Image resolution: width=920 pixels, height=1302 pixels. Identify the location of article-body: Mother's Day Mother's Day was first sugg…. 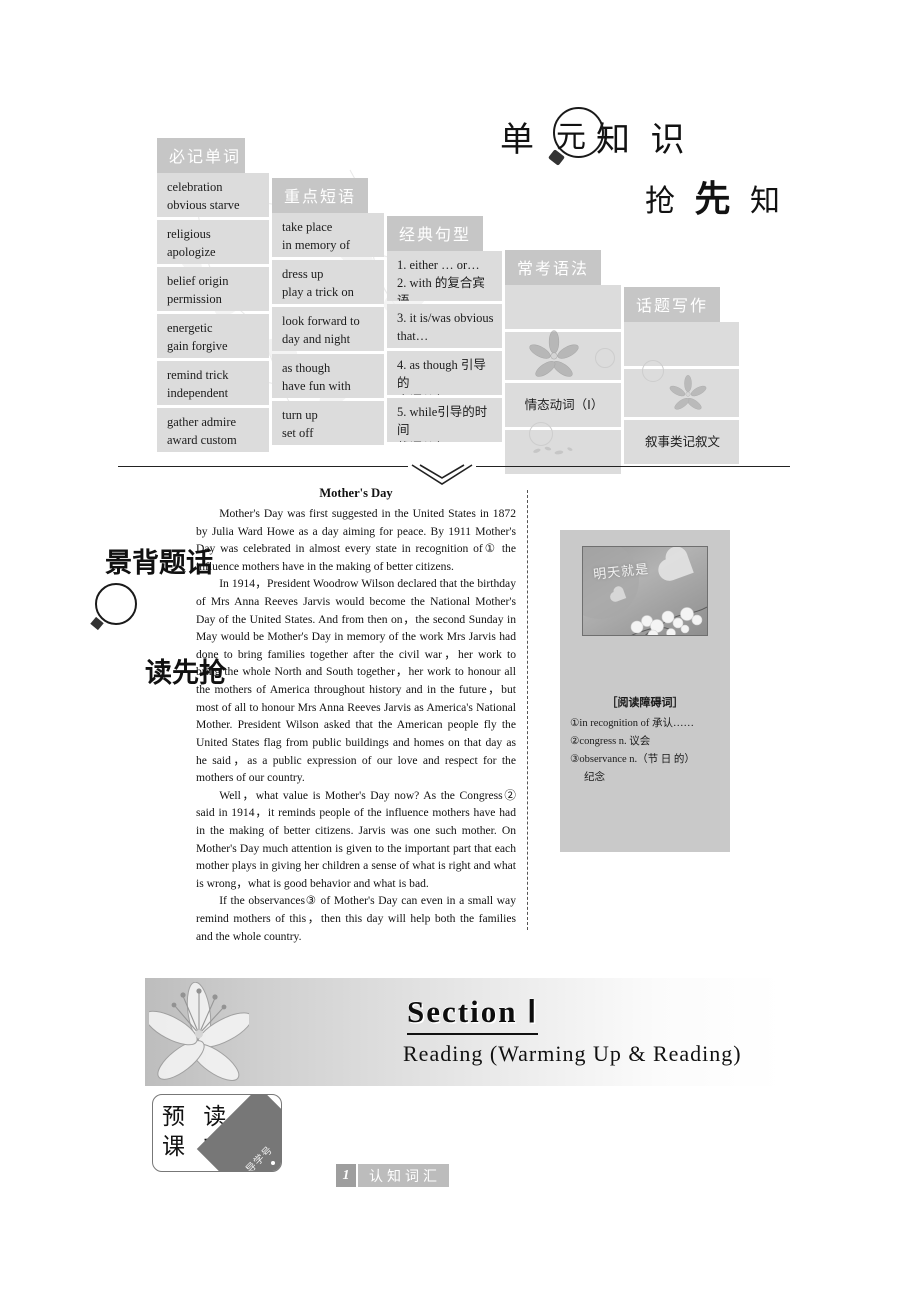
(356, 712).